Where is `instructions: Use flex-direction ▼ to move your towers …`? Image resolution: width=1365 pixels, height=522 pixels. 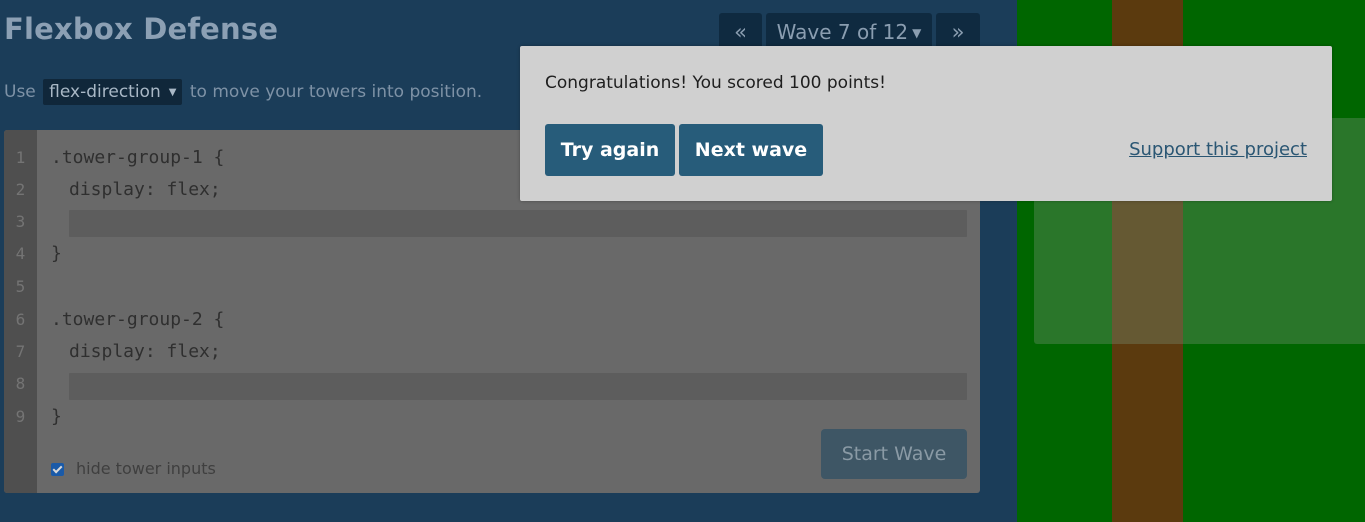
instructions: Use flex-direction ▼ to move your towers … is located at coordinates (243, 92).